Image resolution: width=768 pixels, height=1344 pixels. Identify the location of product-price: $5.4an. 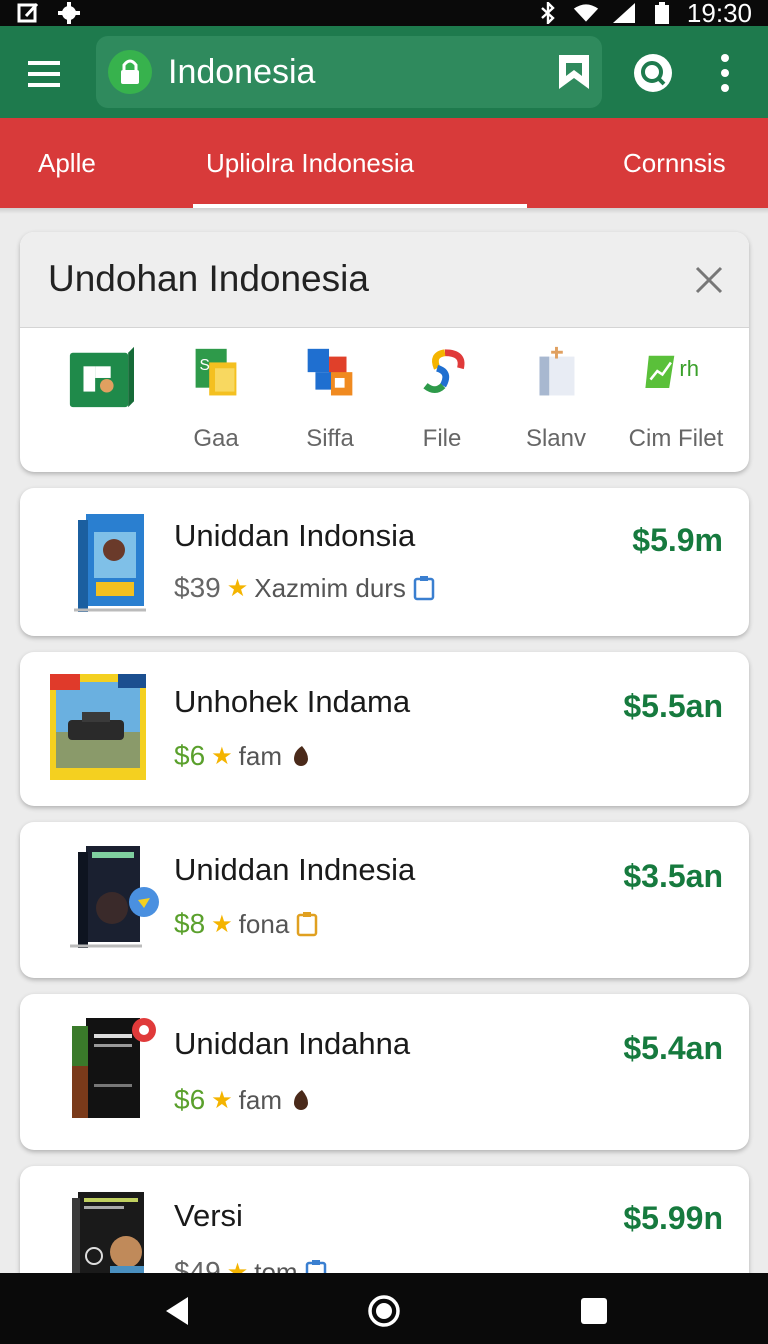
(673, 1048).